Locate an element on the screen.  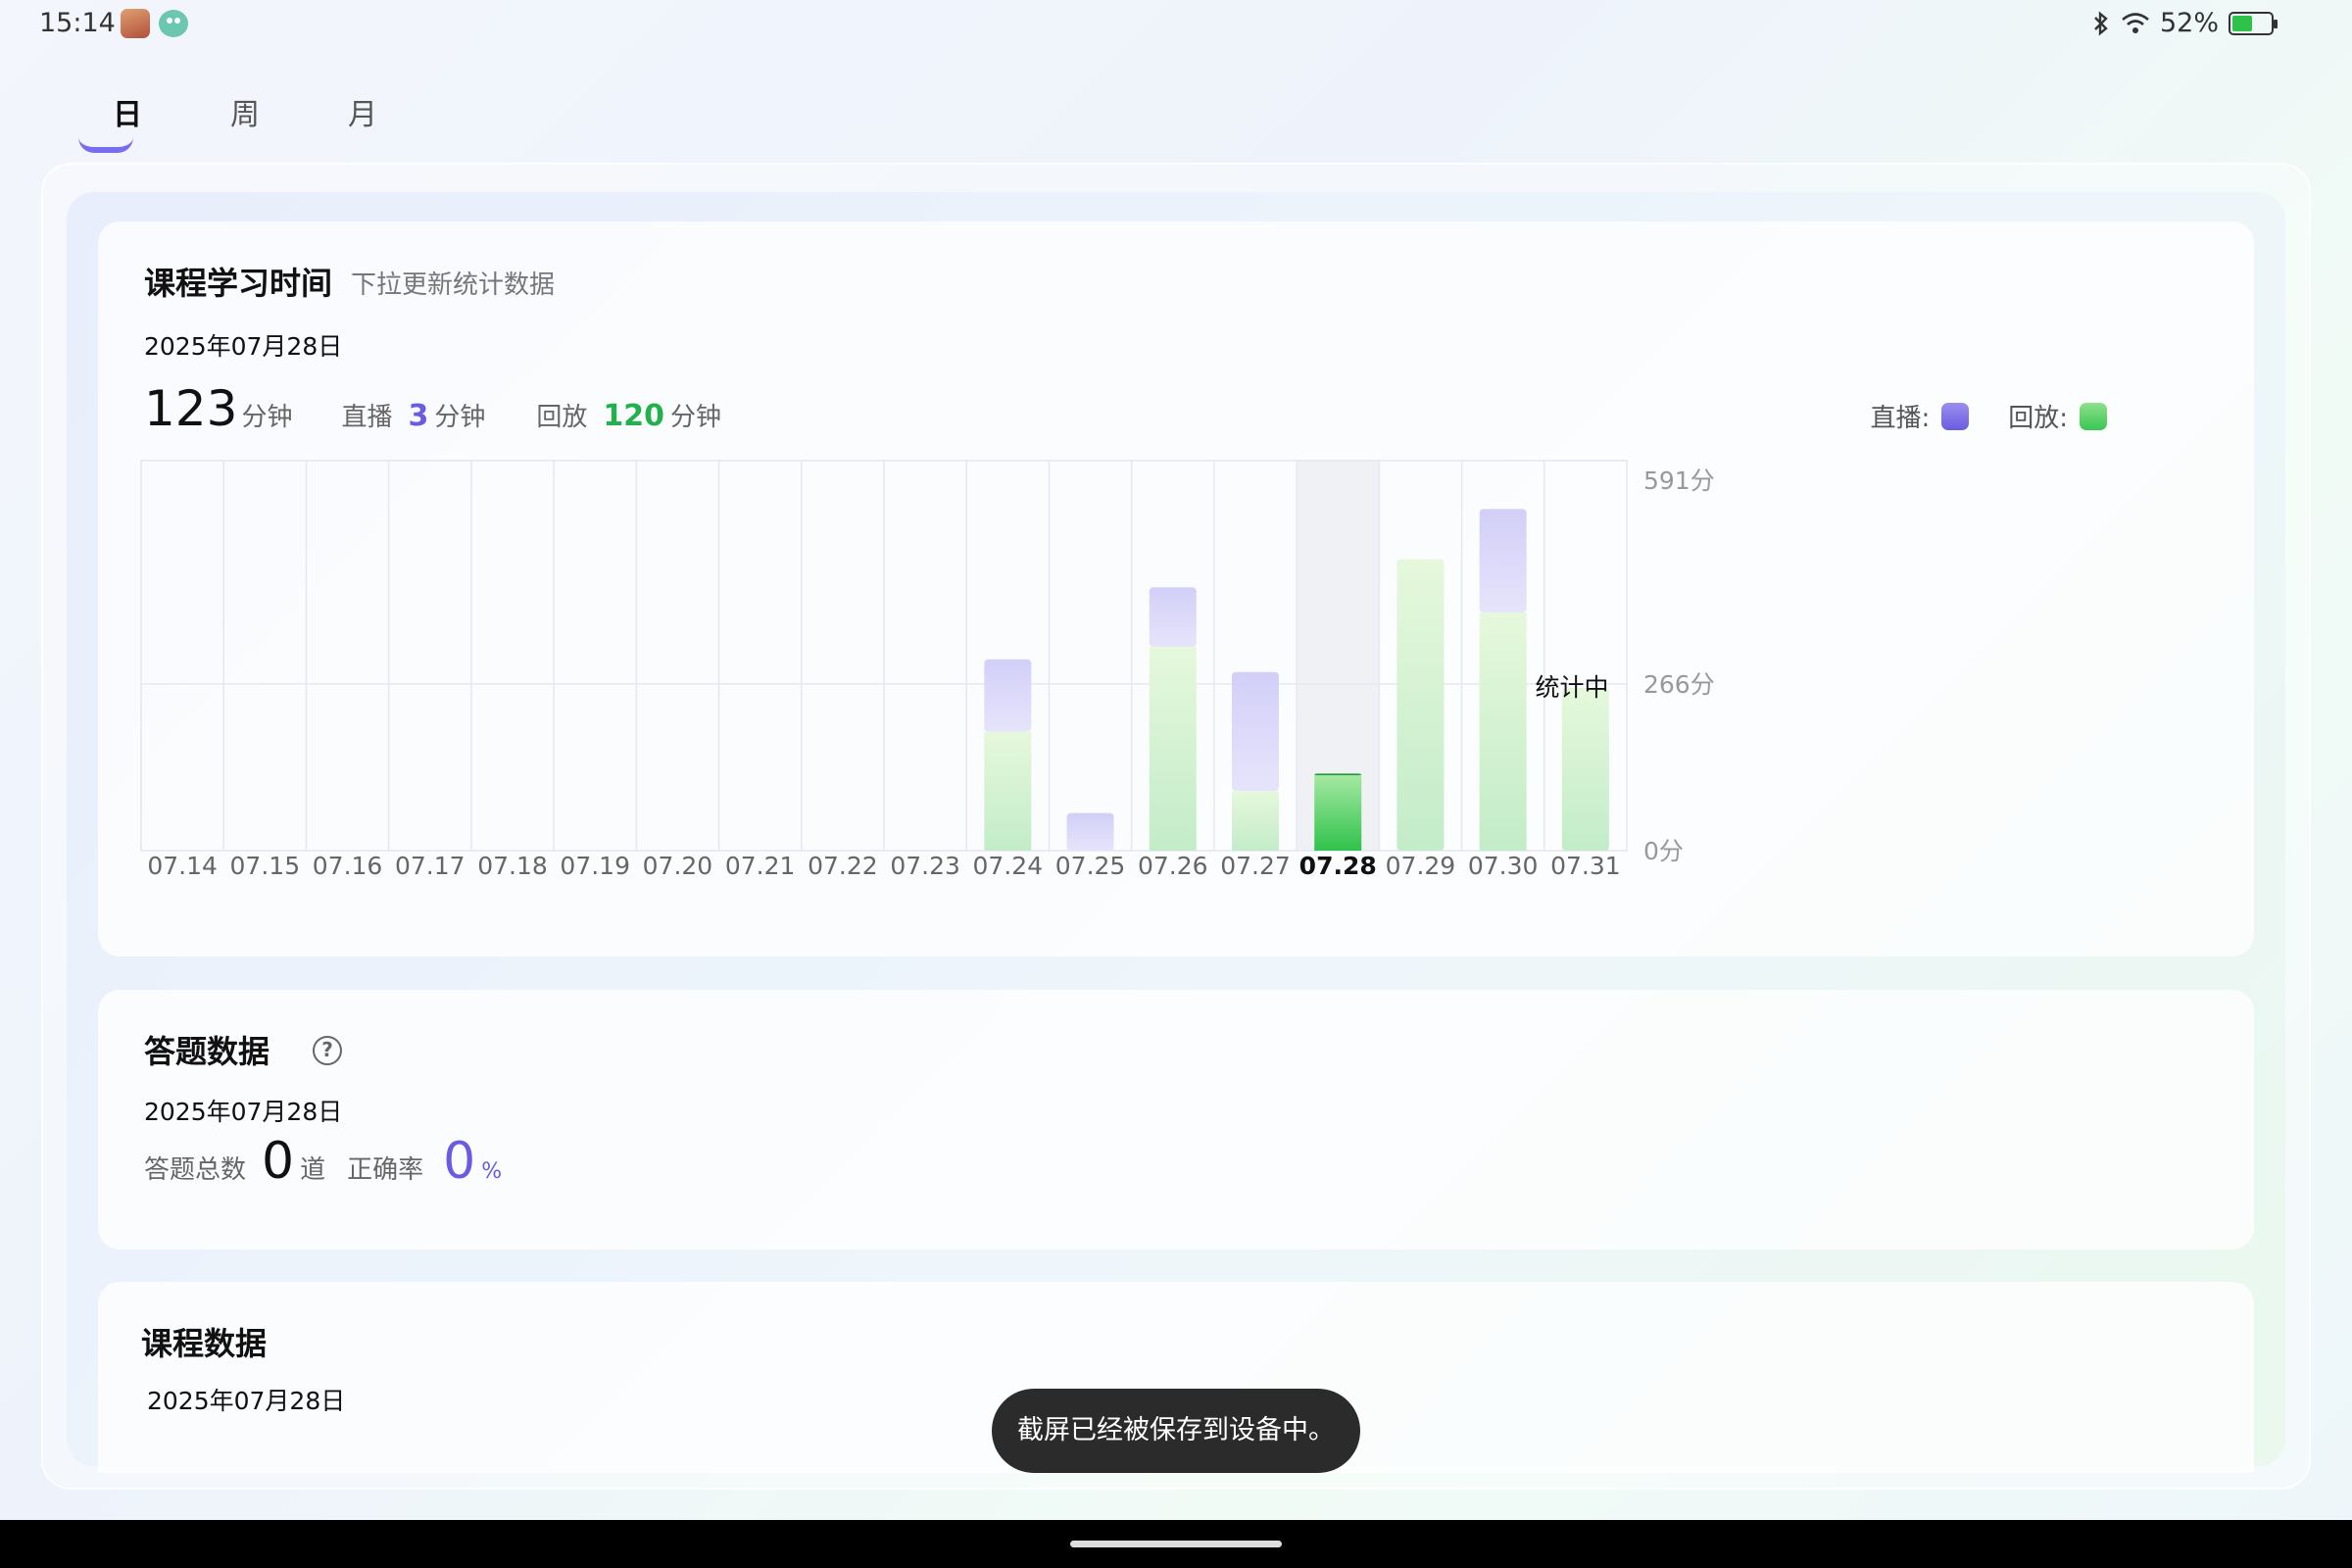
x-tick-label: 07.14 is located at coordinates (182, 866).